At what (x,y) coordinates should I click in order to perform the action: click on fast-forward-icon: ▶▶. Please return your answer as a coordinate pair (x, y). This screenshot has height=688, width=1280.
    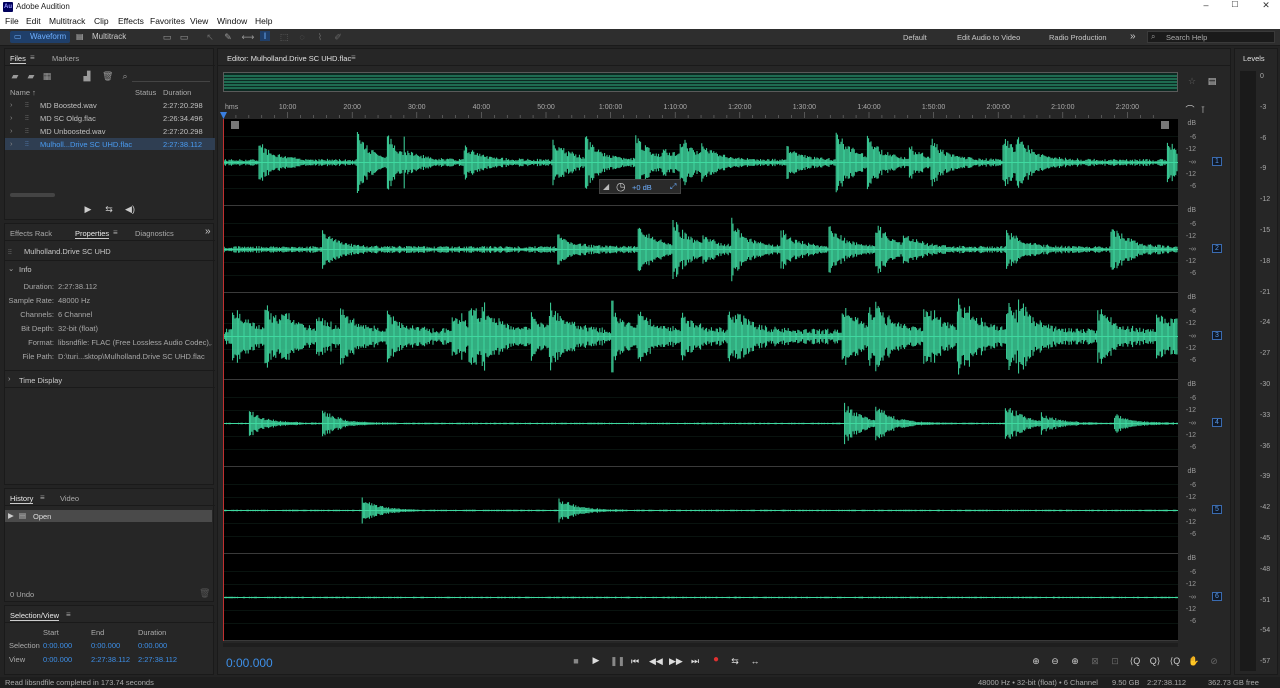
    Looking at the image, I should click on (676, 661).